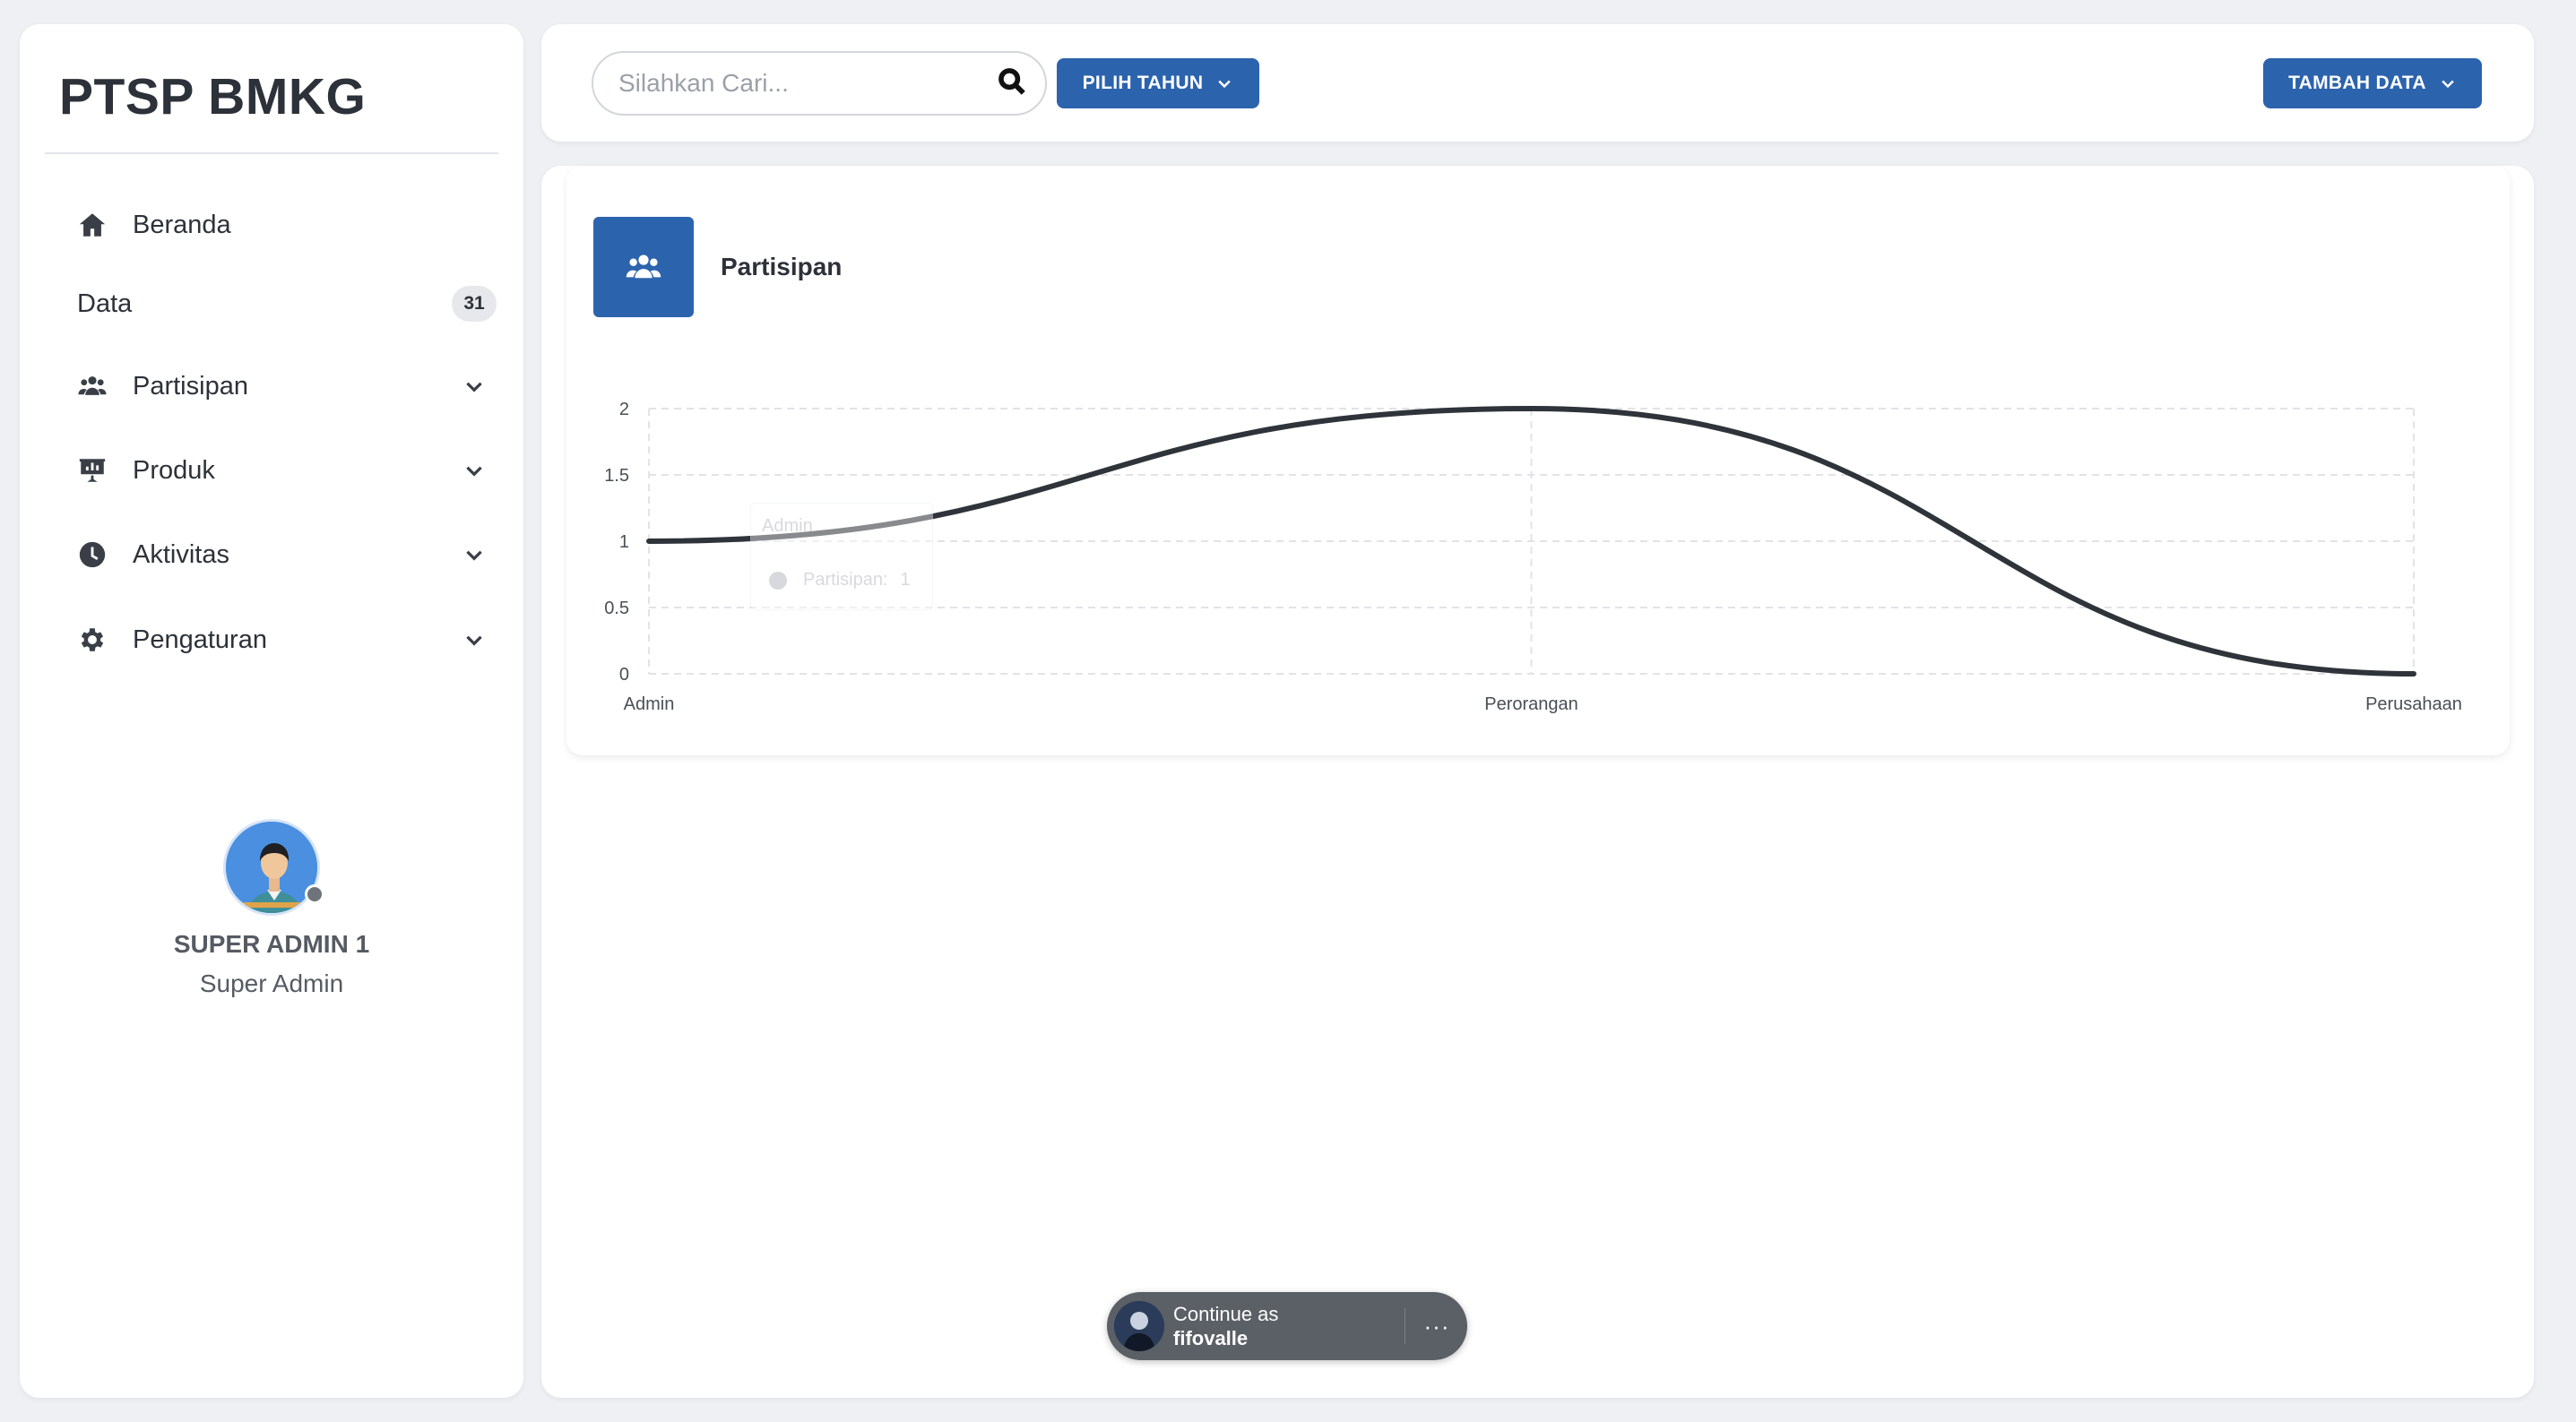 The height and width of the screenshot is (1422, 2576). What do you see at coordinates (1139, 1326) in the screenshot?
I see `account-avatar` at bounding box center [1139, 1326].